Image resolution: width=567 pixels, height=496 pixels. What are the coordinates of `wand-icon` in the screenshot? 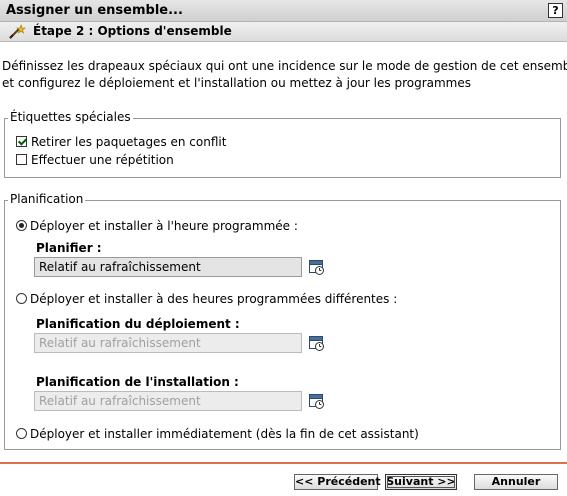 It's located at (17, 33).